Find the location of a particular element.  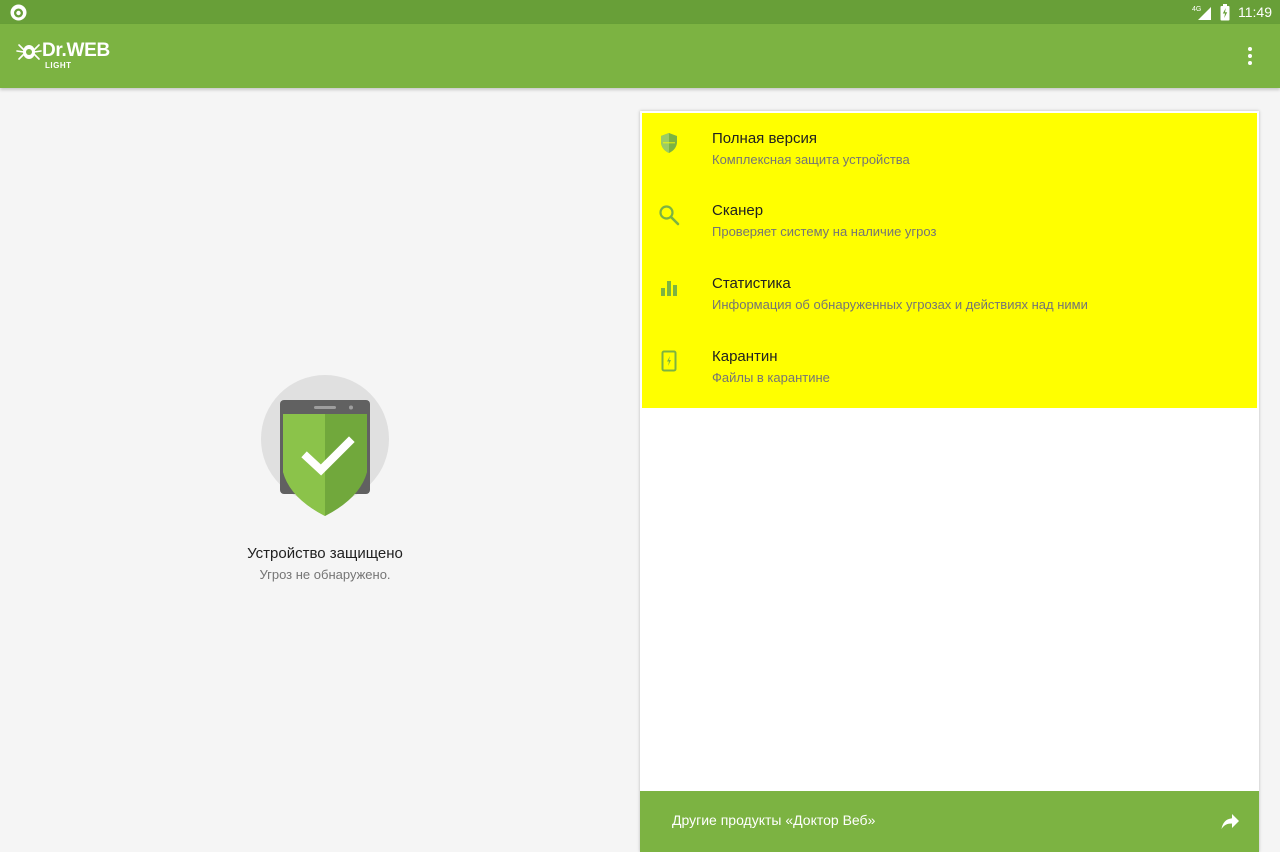

app-bar: Dr.WEB LIGHT is located at coordinates (640, 56).